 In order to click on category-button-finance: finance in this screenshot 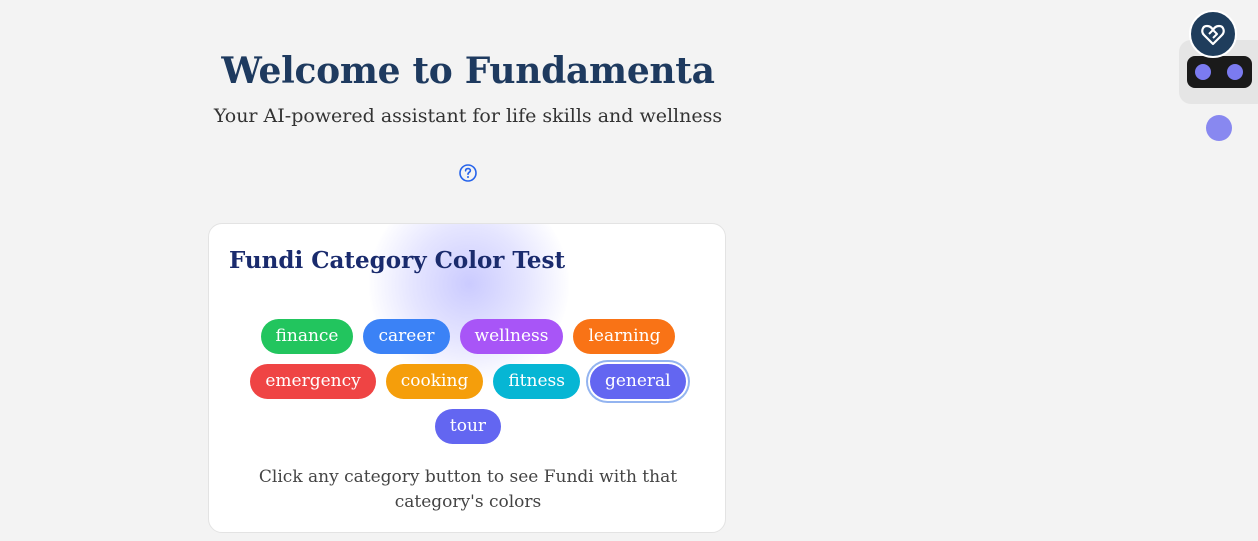, I will do `click(307, 336)`.